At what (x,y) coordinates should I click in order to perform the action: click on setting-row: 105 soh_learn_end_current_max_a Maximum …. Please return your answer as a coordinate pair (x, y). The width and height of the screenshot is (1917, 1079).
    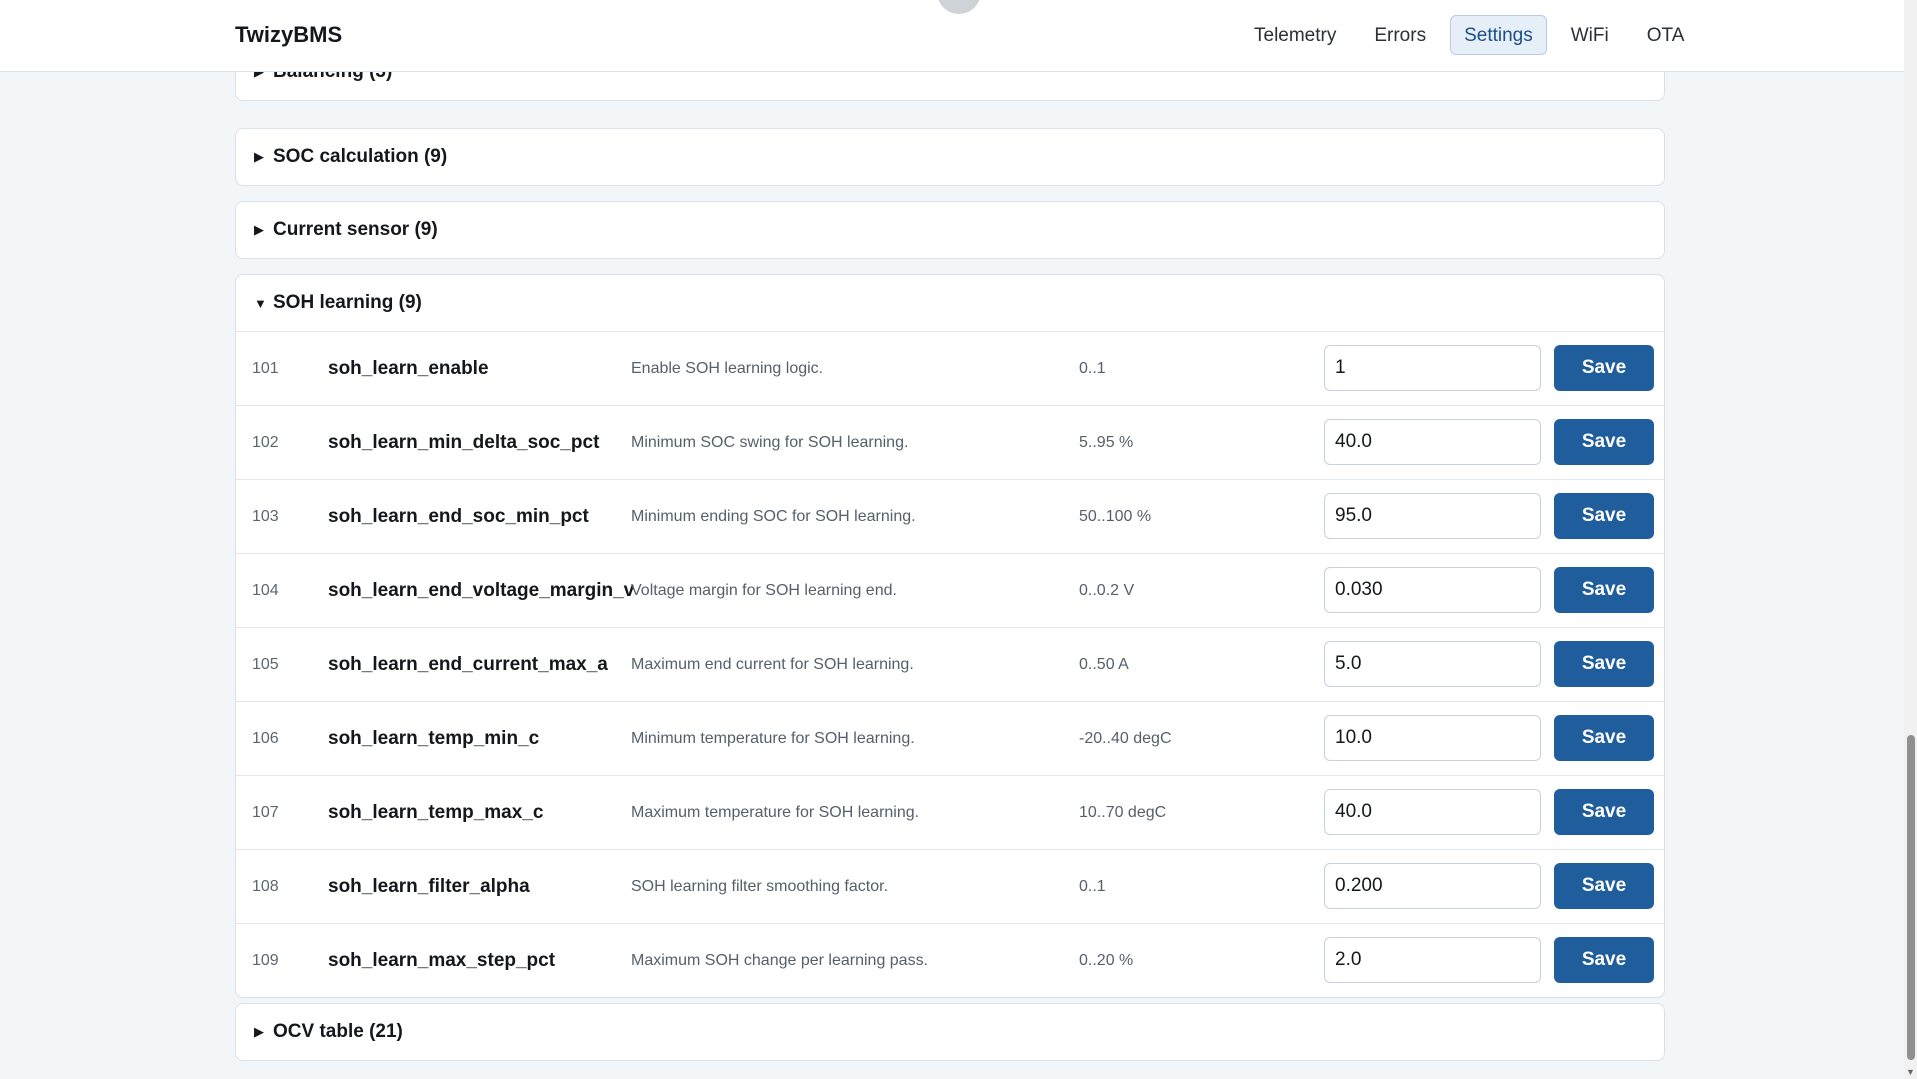
    Looking at the image, I should click on (950, 665).